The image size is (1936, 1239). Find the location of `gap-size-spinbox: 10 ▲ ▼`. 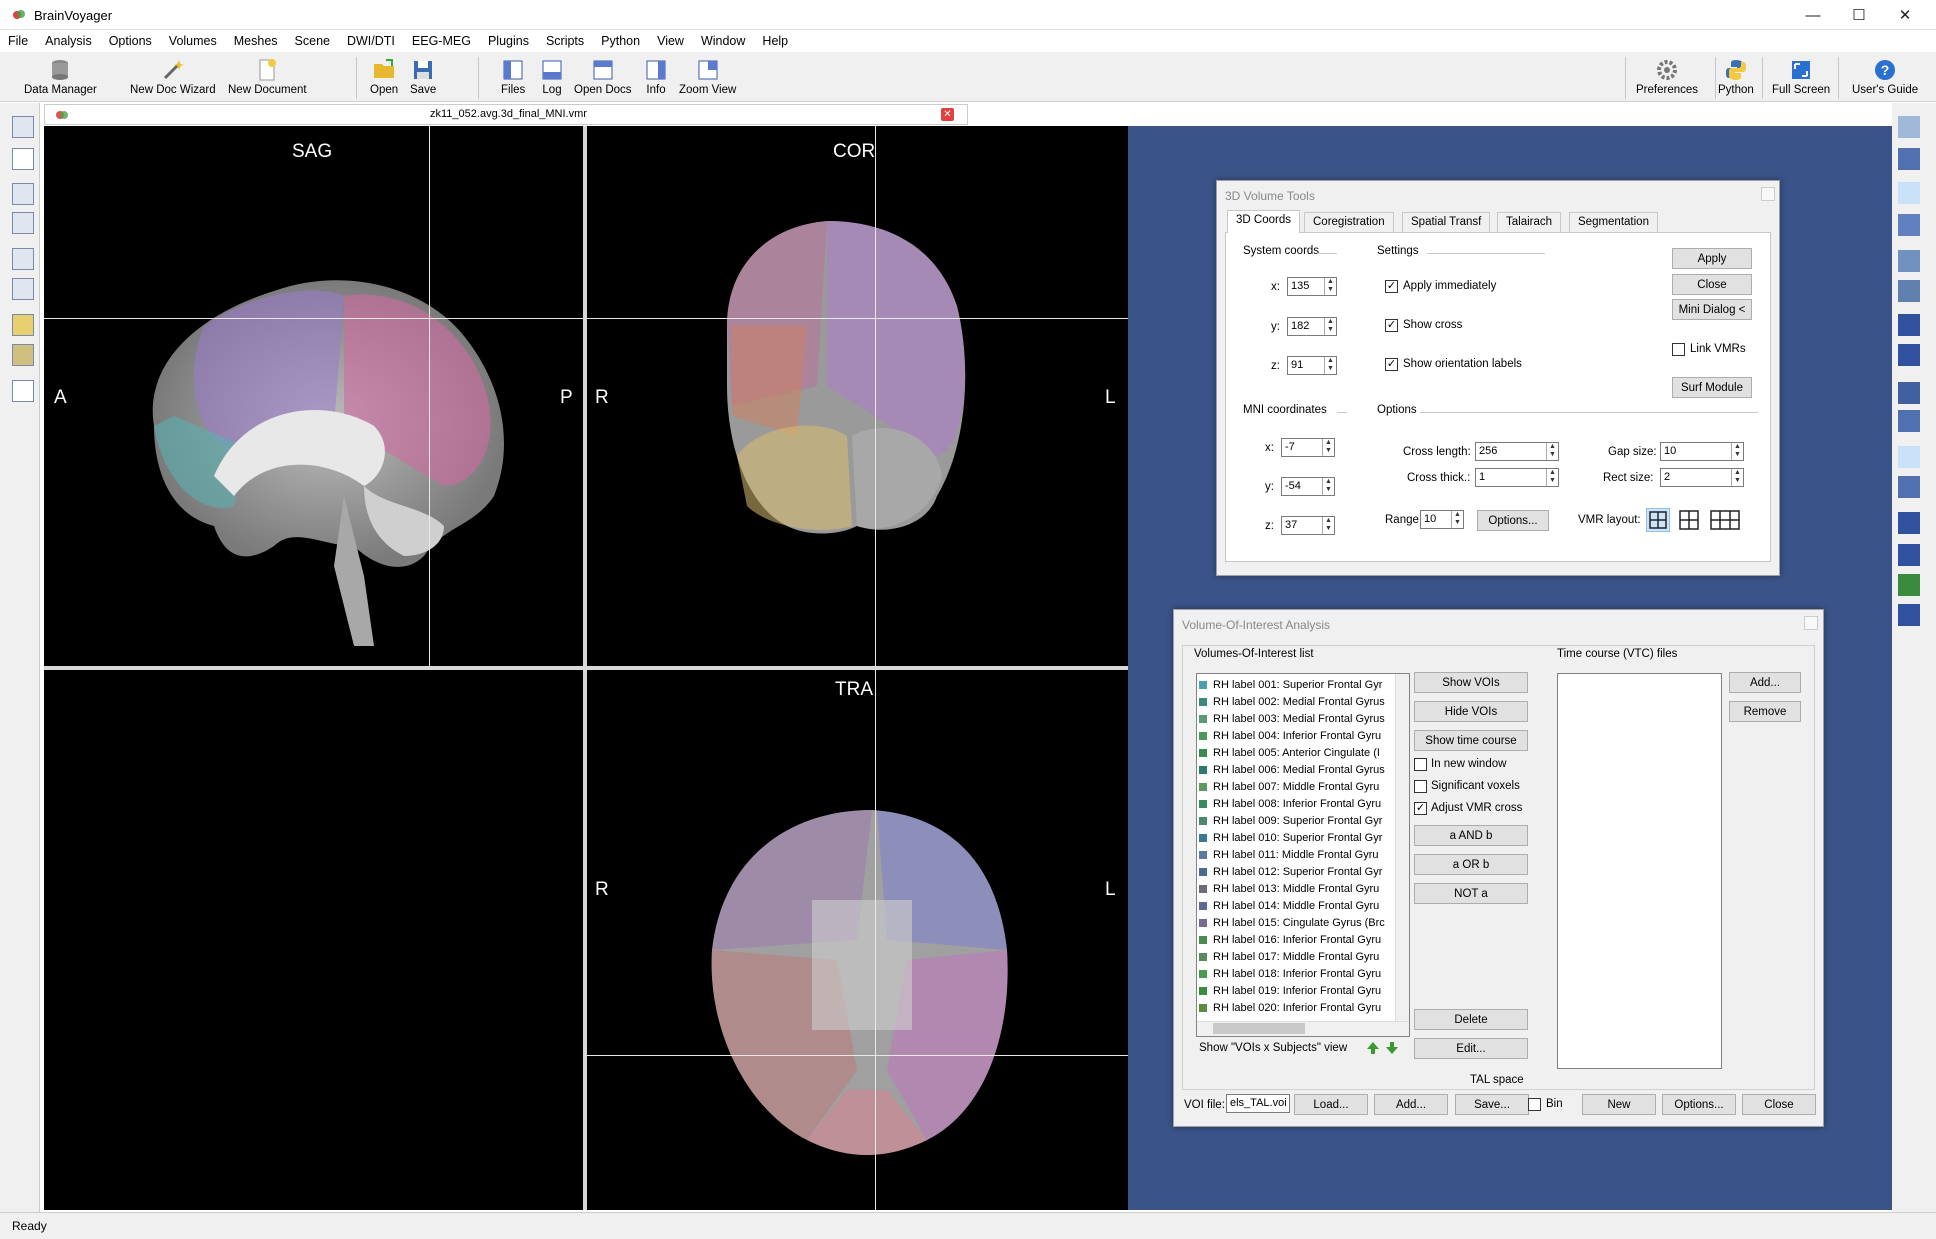

gap-size-spinbox: 10 ▲ ▼ is located at coordinates (1702, 451).